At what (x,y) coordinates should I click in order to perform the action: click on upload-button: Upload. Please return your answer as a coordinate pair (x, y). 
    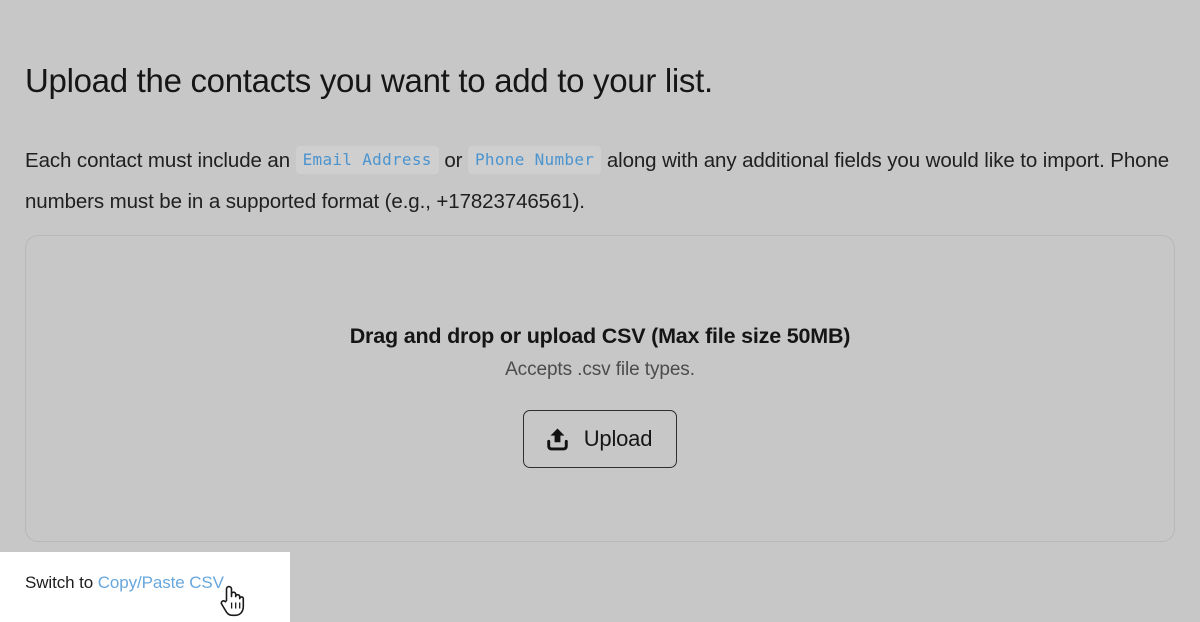
    Looking at the image, I should click on (600, 439).